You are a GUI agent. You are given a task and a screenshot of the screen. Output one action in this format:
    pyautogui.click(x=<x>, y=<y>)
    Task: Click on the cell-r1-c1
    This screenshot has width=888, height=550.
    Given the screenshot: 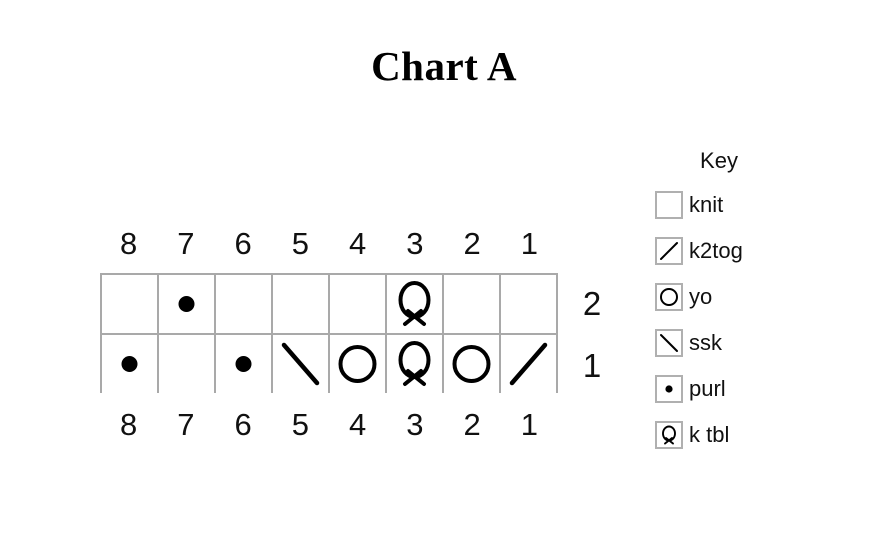 What is the action you would take?
    pyautogui.click(x=529, y=364)
    